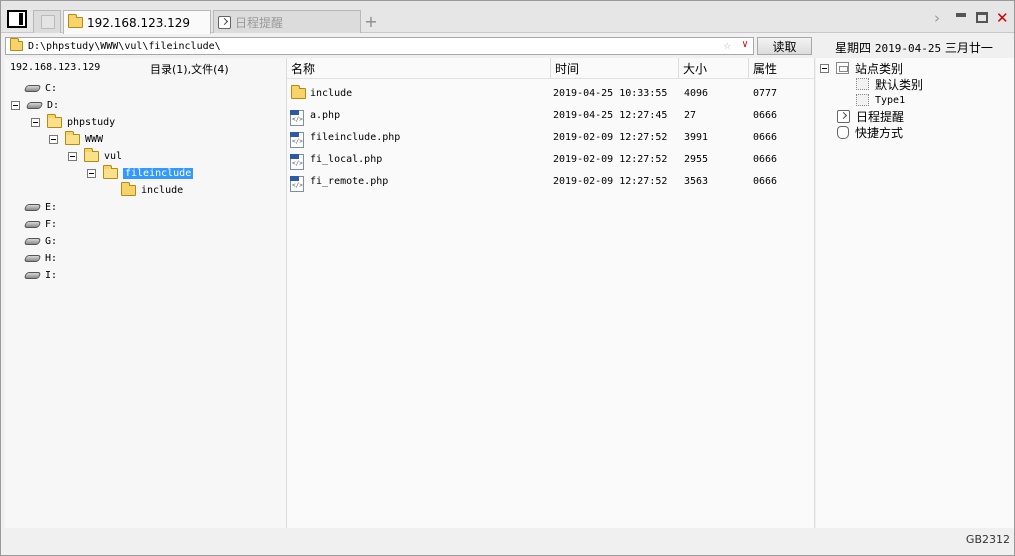 This screenshot has width=1015, height=556. What do you see at coordinates (76, 138) in the screenshot?
I see `tree-item-www: WWW` at bounding box center [76, 138].